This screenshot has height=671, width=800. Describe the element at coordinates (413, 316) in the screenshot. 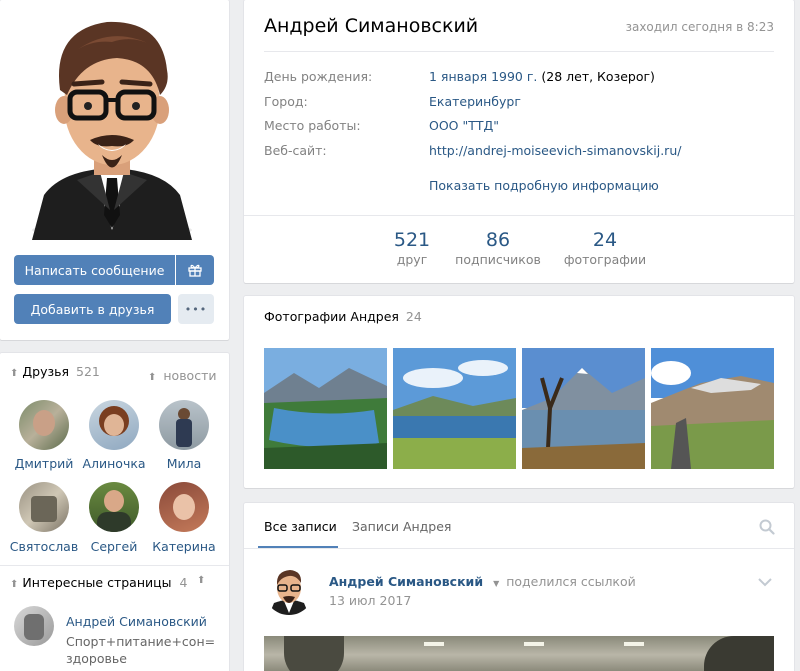

I see `photos-count: 24` at that location.